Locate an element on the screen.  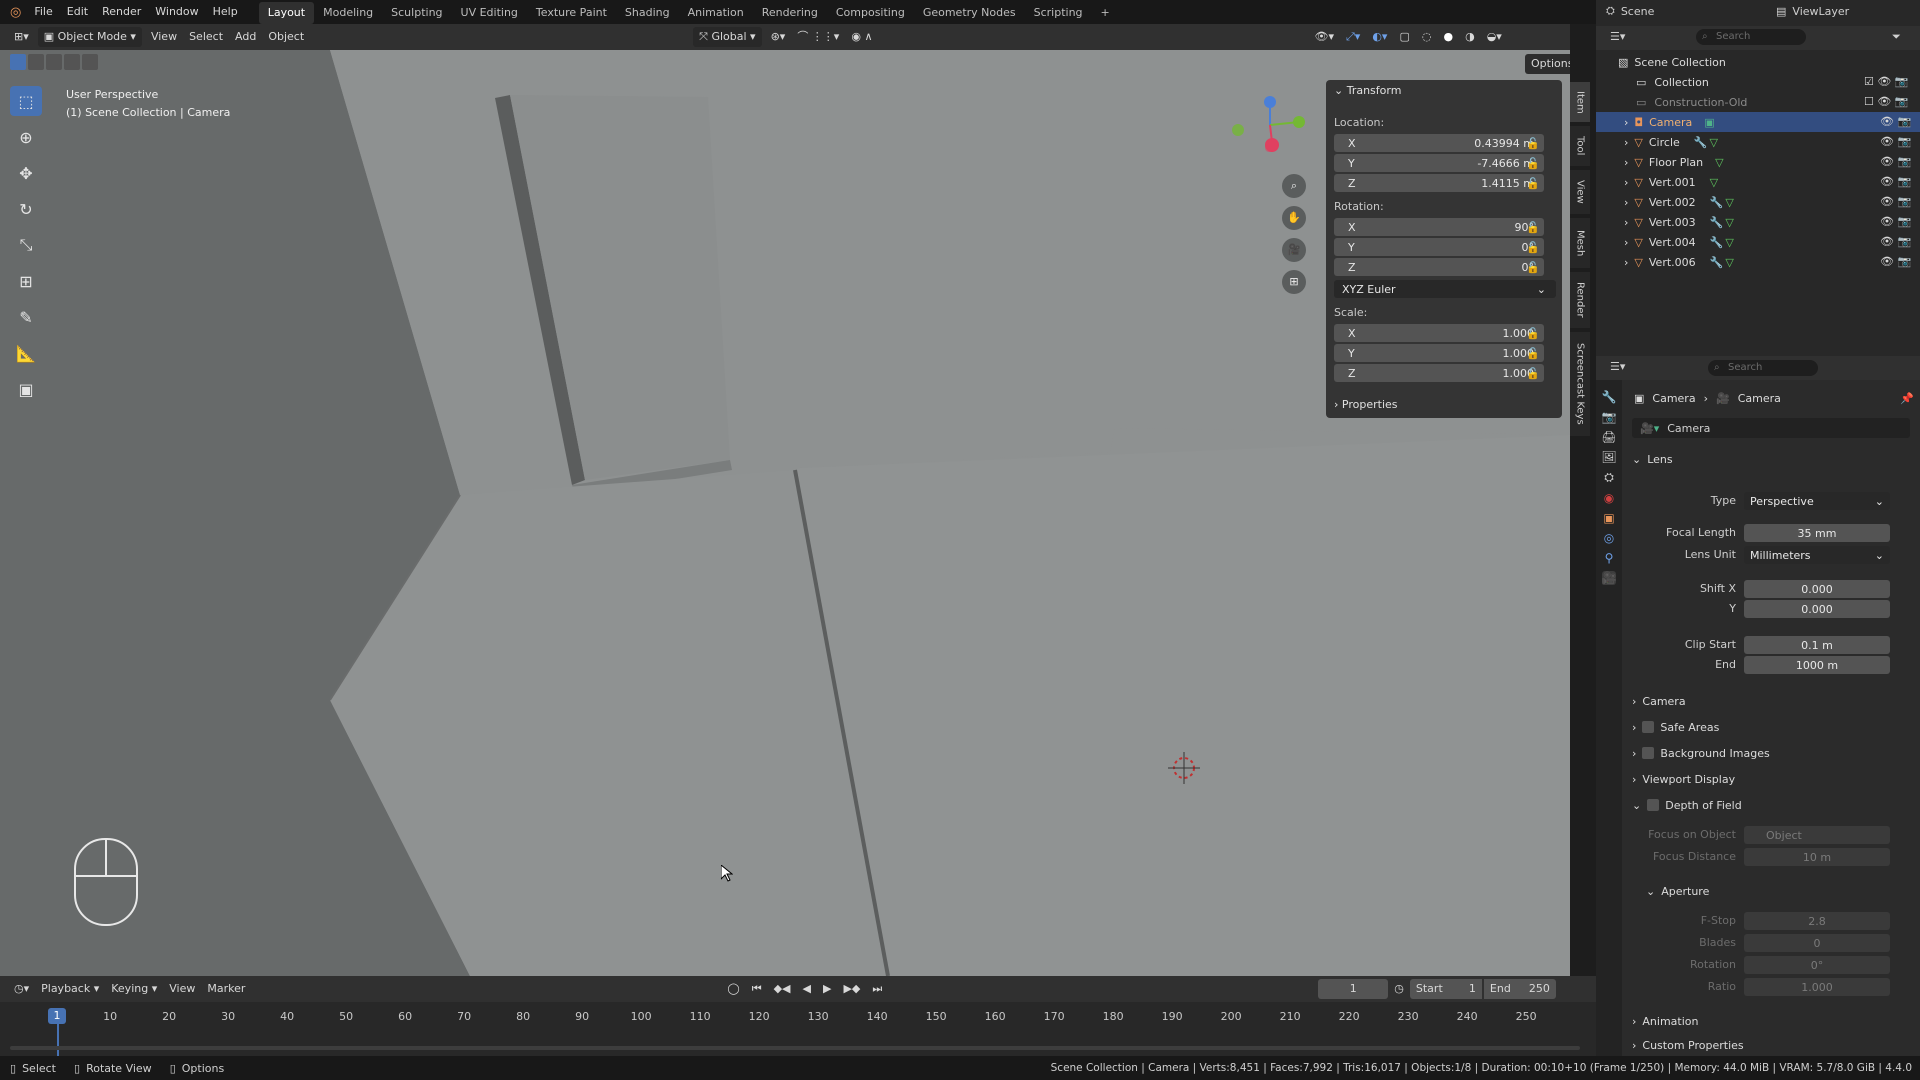
xray-icon: ▢ is located at coordinates (1404, 37).